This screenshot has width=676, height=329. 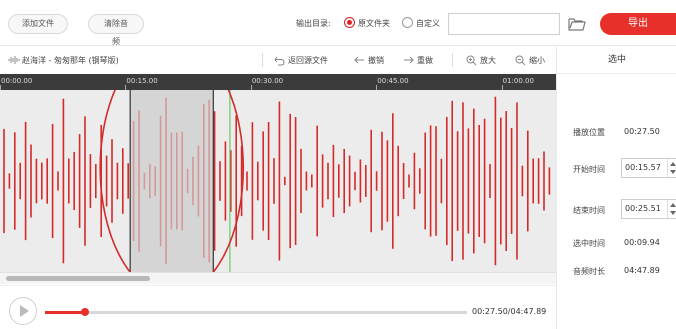 What do you see at coordinates (78, 278) in the screenshot?
I see `scrollbar-thumb` at bounding box center [78, 278].